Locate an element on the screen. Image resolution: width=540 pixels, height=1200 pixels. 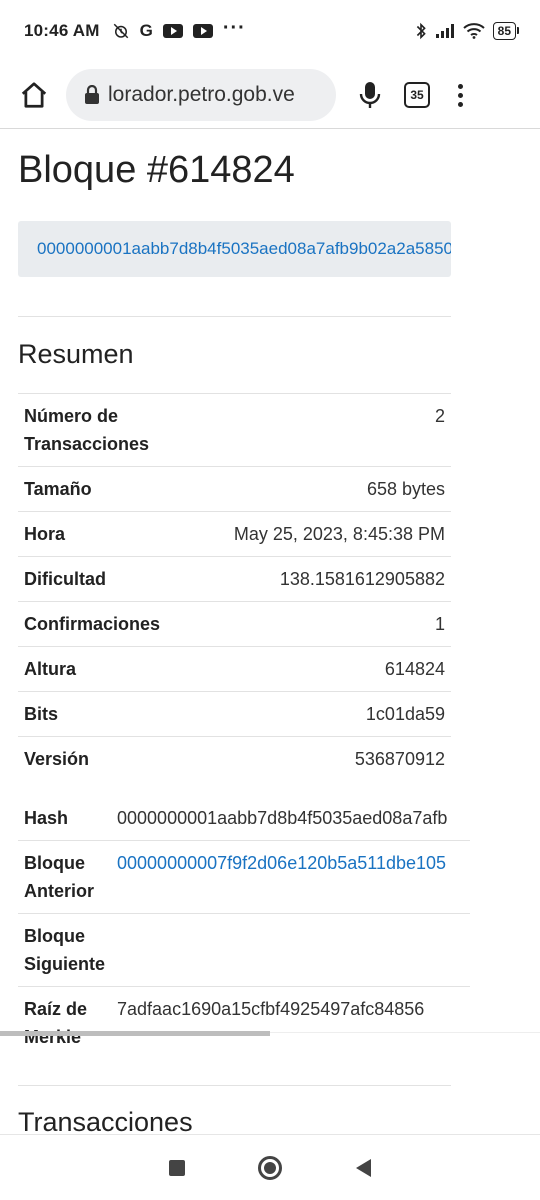
tab-switcher-button: 35 is located at coordinates (417, 95).